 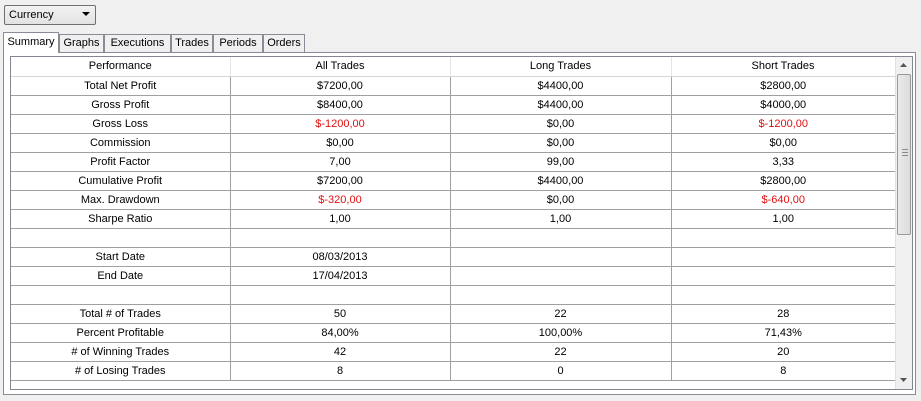 I want to click on row-label: End Date, so click(x=121, y=276).